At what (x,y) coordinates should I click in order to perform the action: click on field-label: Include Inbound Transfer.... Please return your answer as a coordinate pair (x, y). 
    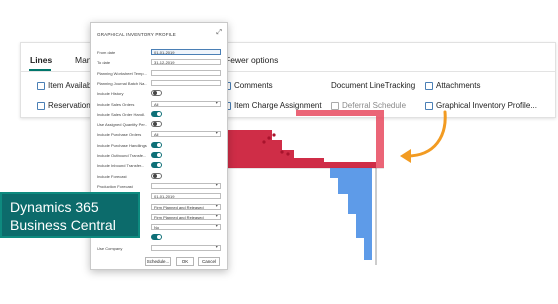
    Looking at the image, I should click on (121, 166).